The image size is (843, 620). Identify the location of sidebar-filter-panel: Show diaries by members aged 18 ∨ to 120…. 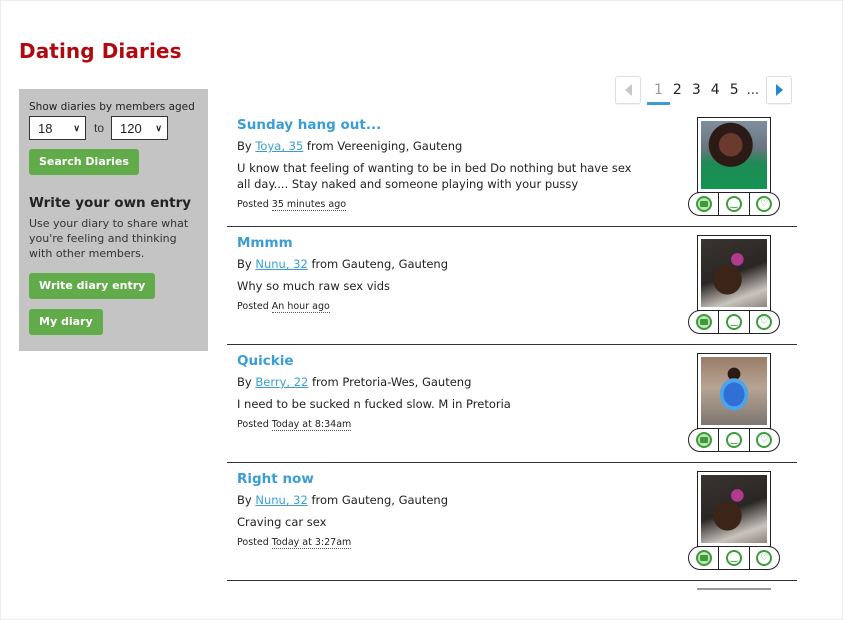
(113, 220).